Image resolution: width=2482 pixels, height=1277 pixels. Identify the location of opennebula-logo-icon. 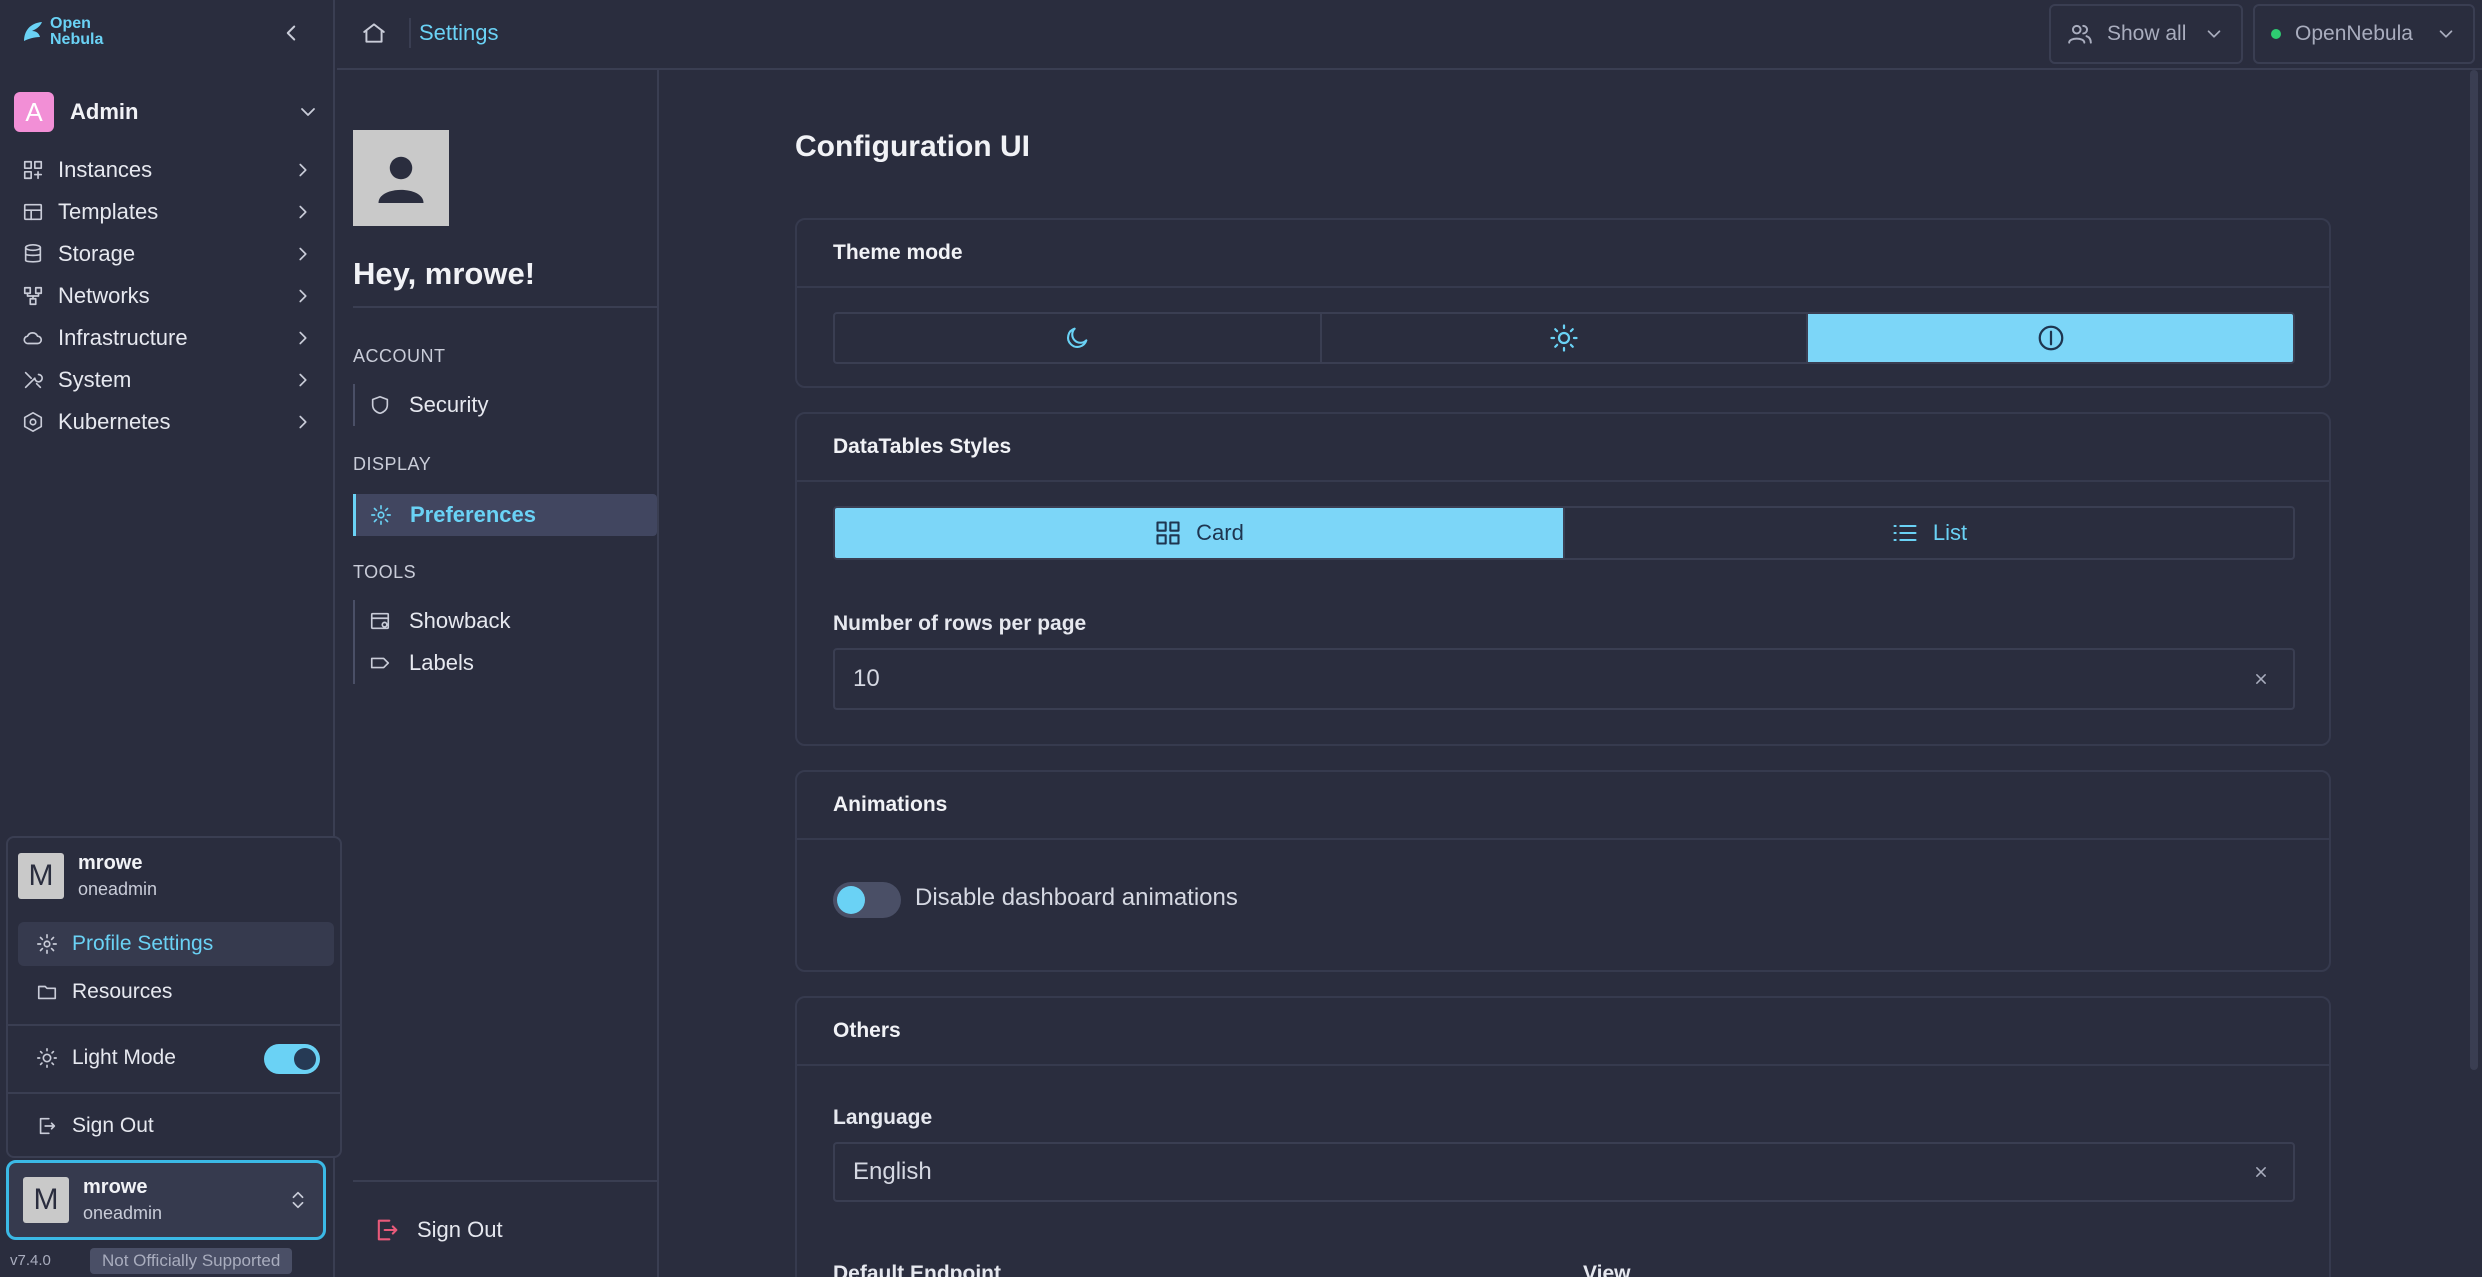
(33, 31).